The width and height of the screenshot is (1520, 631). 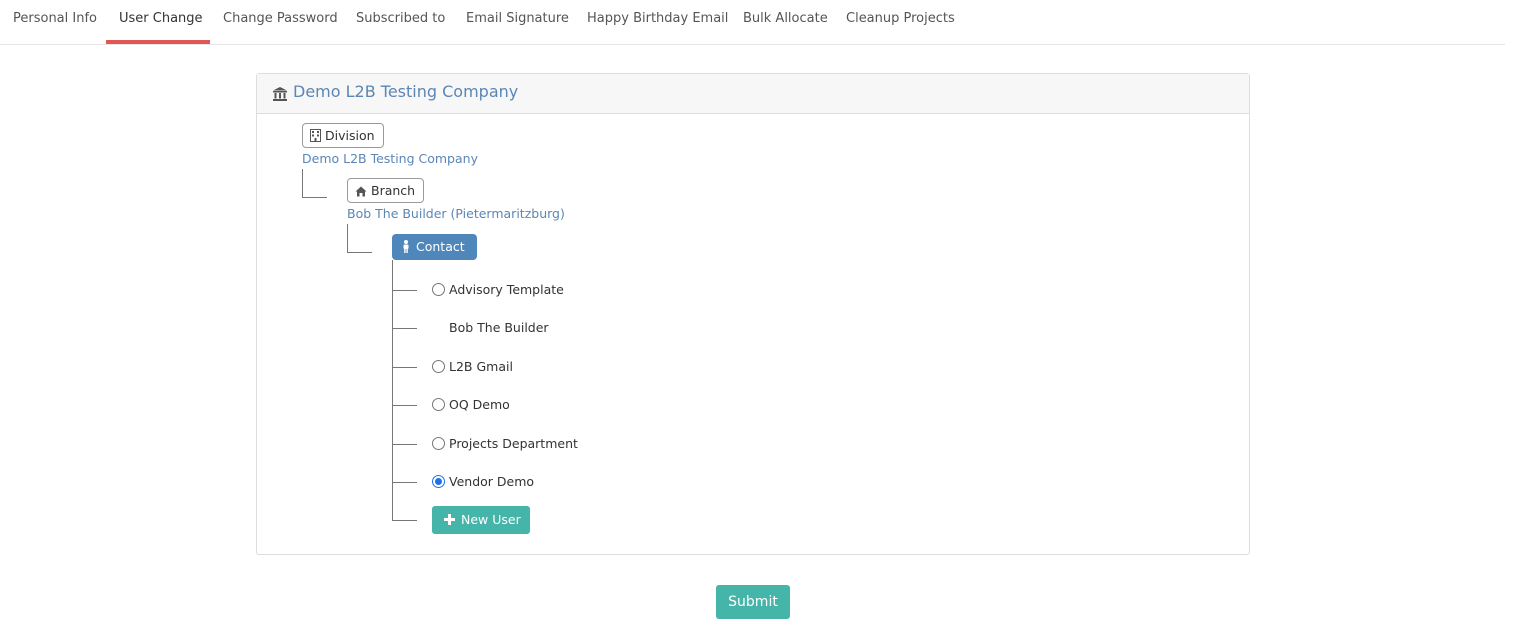 What do you see at coordinates (361, 191) in the screenshot?
I see `home-icon` at bounding box center [361, 191].